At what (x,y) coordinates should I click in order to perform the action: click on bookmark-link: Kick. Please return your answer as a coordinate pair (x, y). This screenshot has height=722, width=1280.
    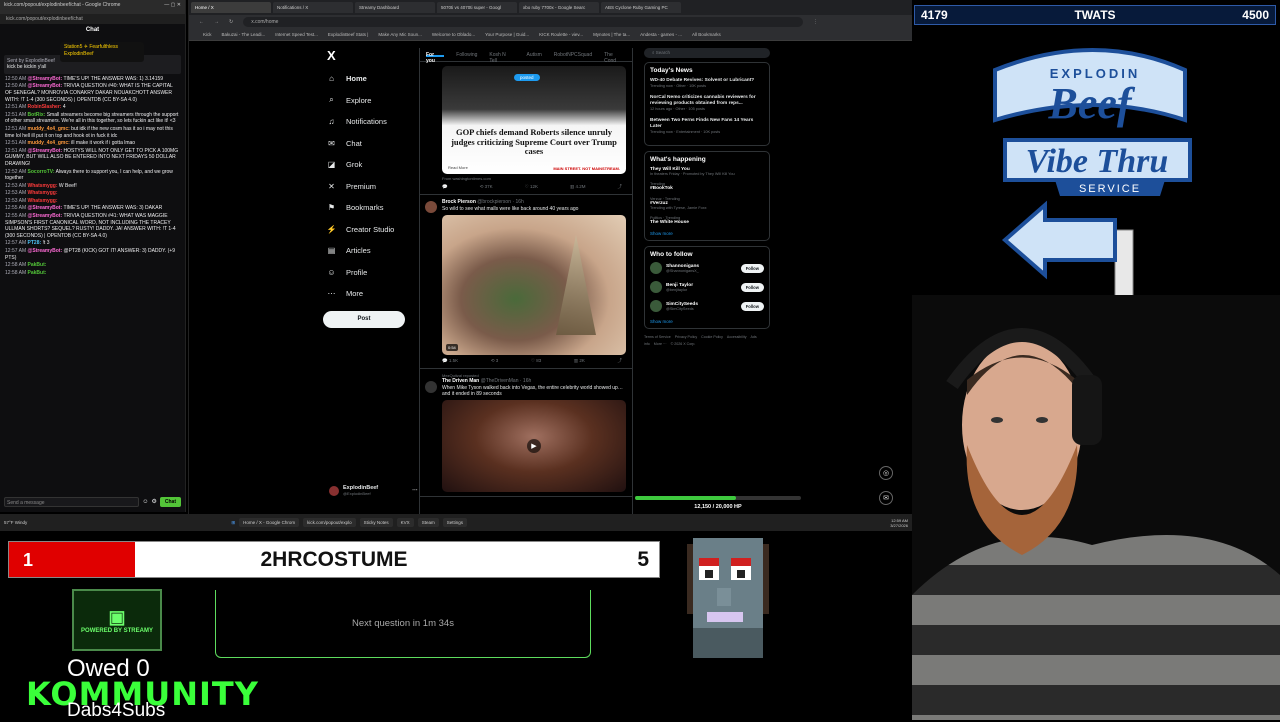
    Looking at the image, I should click on (207, 34).